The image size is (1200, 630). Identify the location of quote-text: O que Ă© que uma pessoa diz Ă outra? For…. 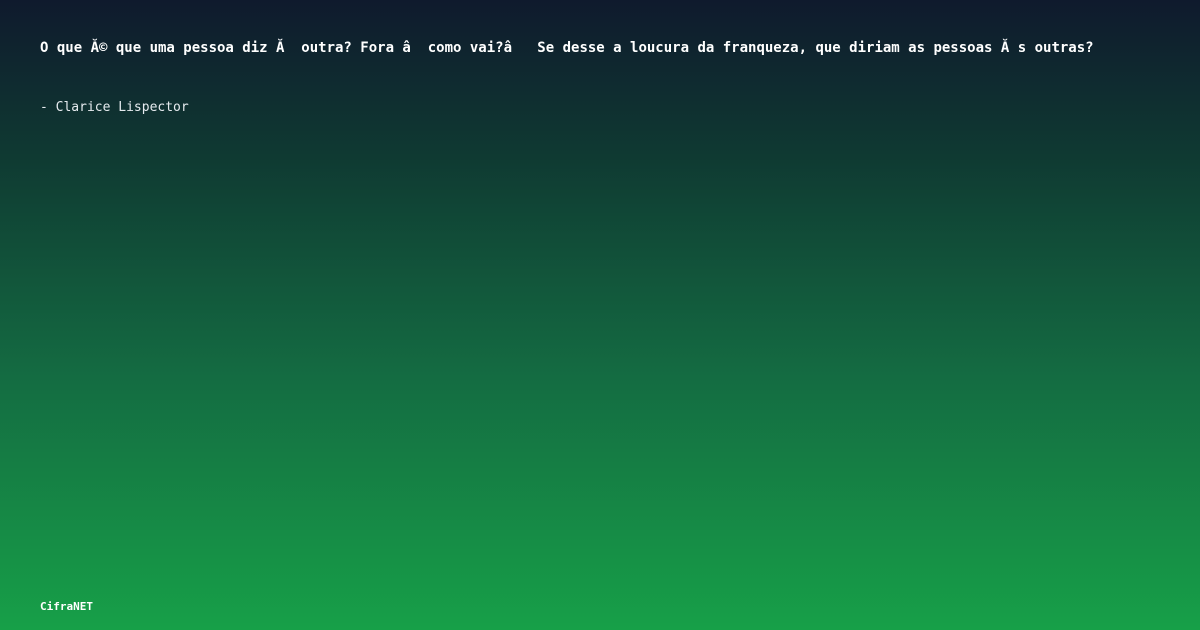
(567, 48).